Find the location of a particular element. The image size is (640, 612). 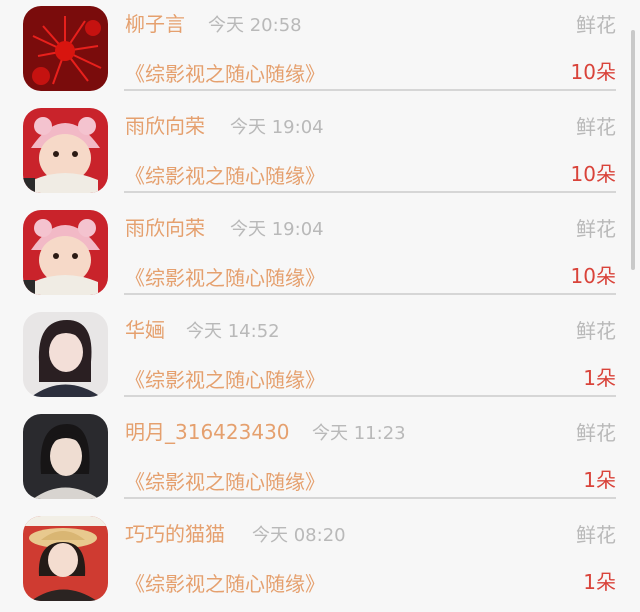

scrollbar is located at coordinates (633, 150).